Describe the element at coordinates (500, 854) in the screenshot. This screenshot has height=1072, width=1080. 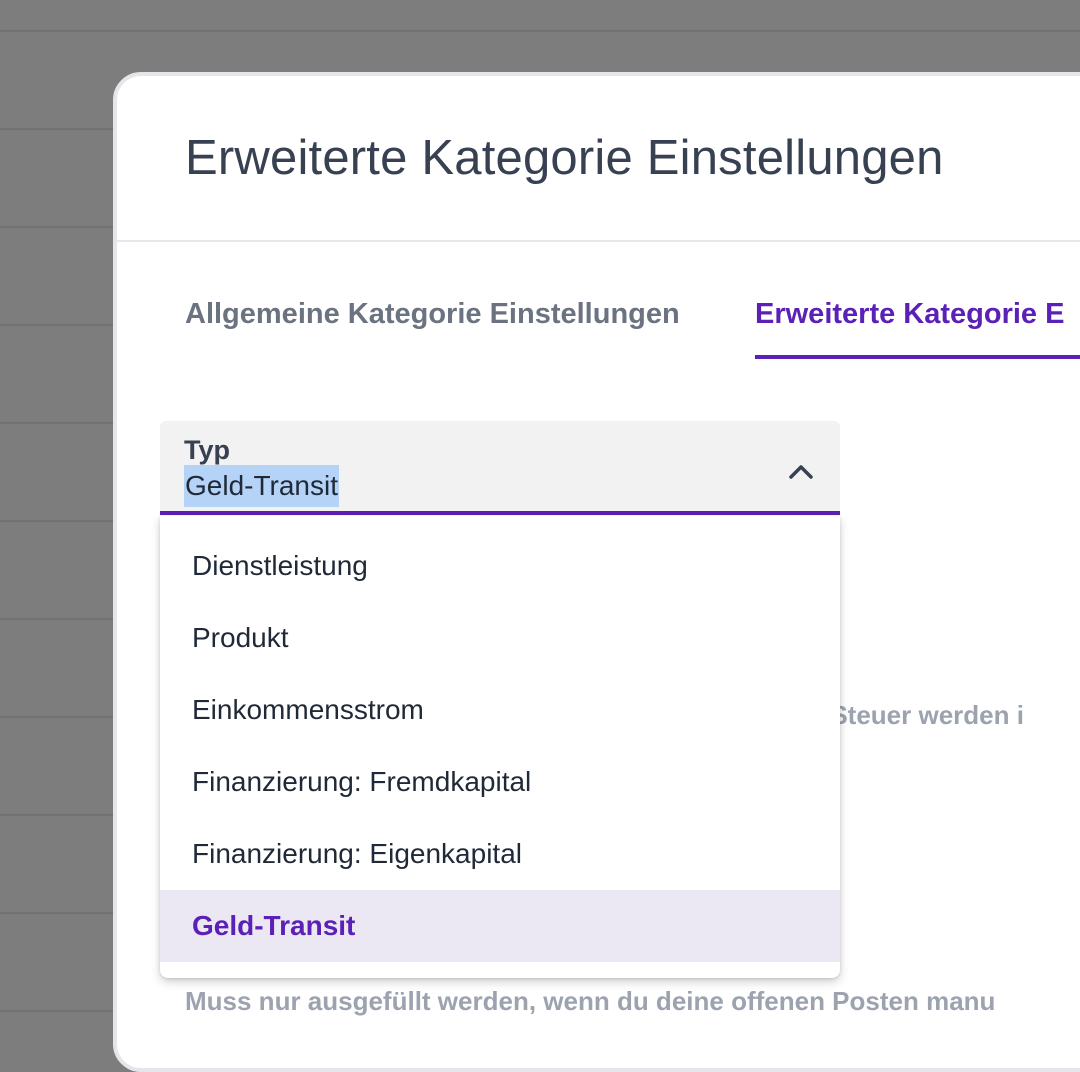
I see `dropdown-option-eigenkapital: Finanzierung: Eigenkapital` at that location.